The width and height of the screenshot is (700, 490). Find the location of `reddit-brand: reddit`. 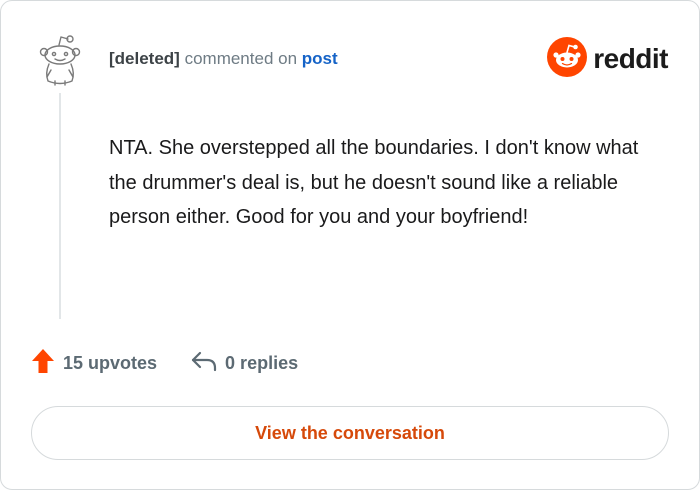

reddit-brand: reddit is located at coordinates (607, 59).